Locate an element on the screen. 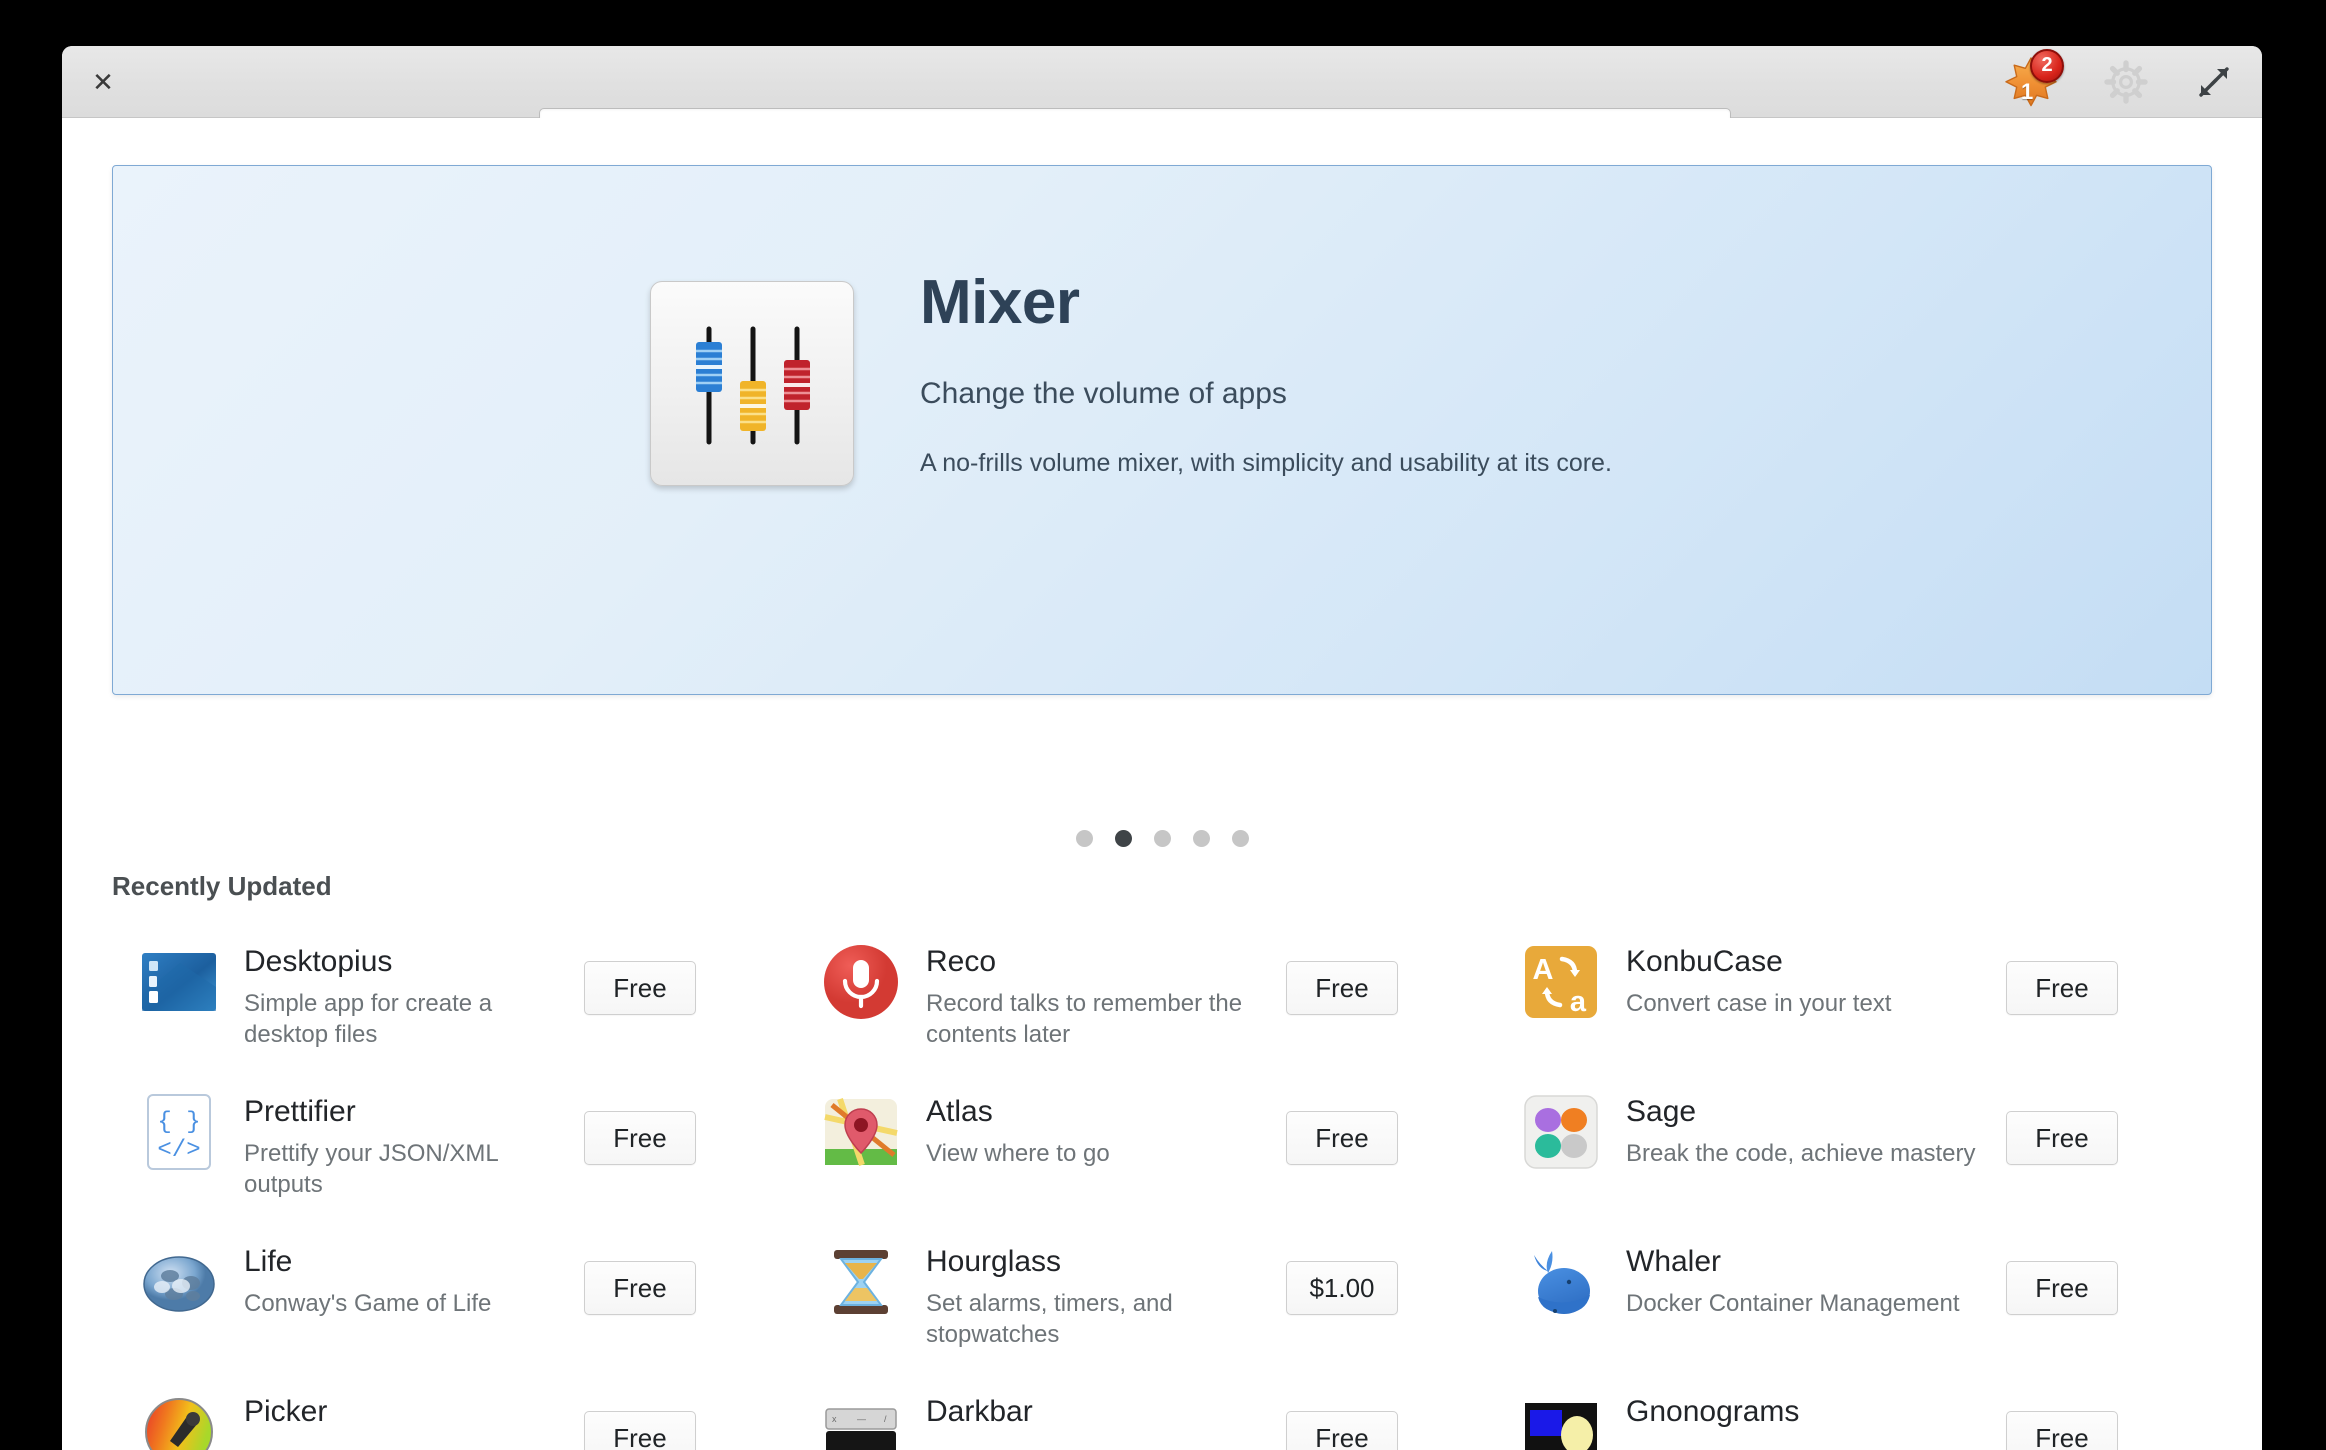 Image resolution: width=2326 pixels, height=1450 pixels. app-meta: Atlas View where to go is located at coordinates (1101, 1131).